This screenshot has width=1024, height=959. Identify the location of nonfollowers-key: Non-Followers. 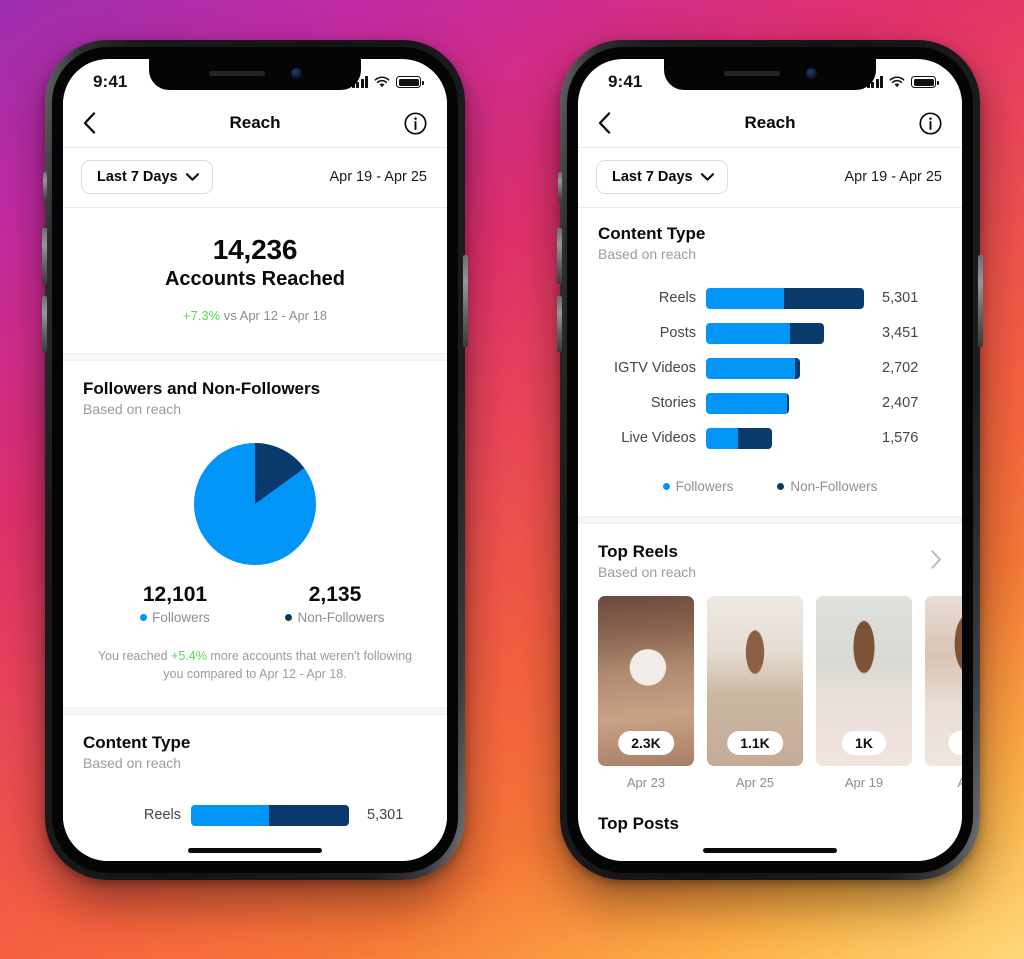
(335, 617).